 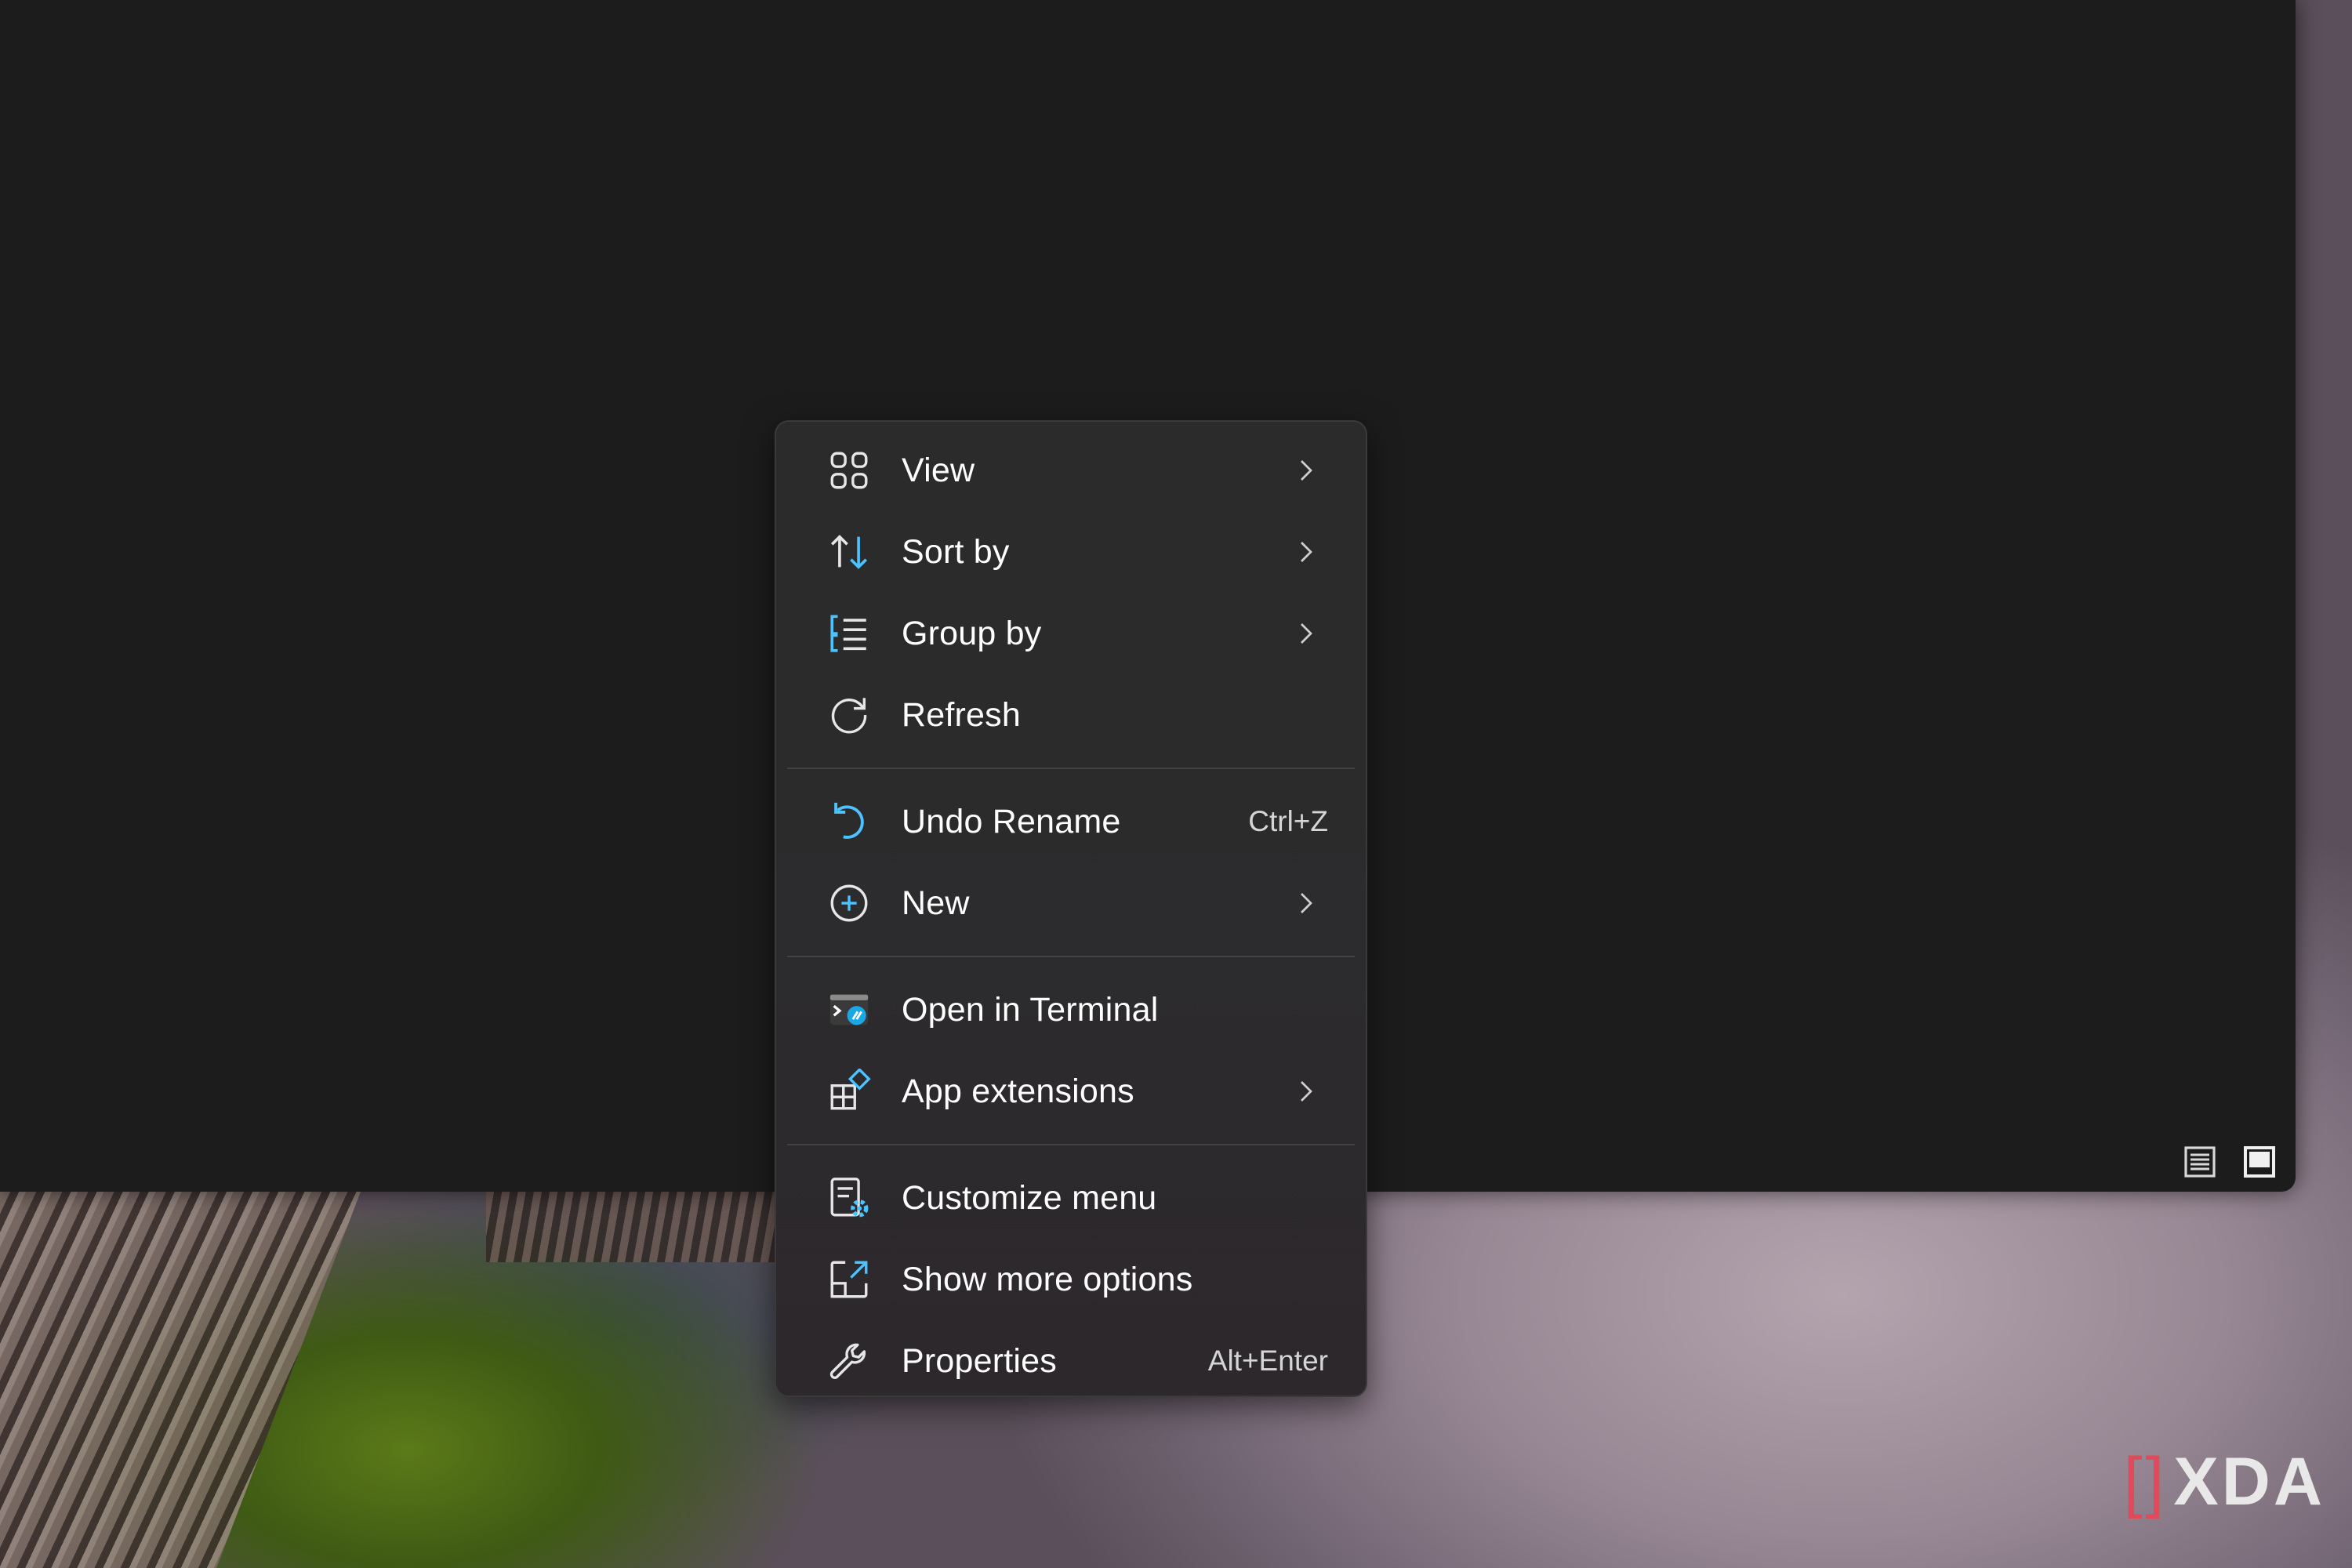 What do you see at coordinates (180, 1380) in the screenshot?
I see `wallpaper-deck` at bounding box center [180, 1380].